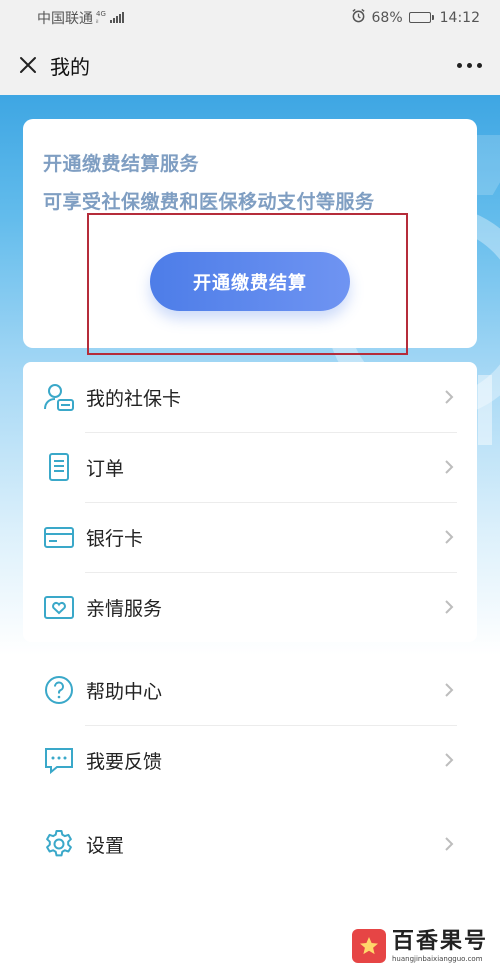 This screenshot has height=971, width=500. What do you see at coordinates (250, 607) in the screenshot?
I see `menu-item-family-service: 亲情服务` at bounding box center [250, 607].